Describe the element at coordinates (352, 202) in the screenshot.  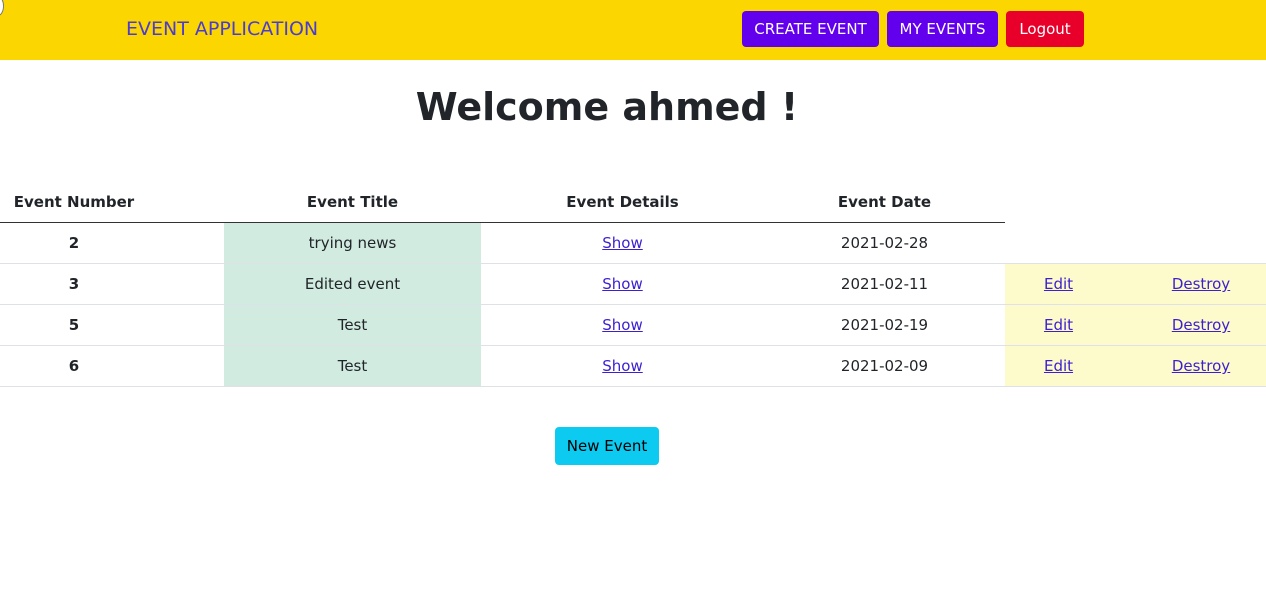
I see `header-event-title: Event Title` at that location.